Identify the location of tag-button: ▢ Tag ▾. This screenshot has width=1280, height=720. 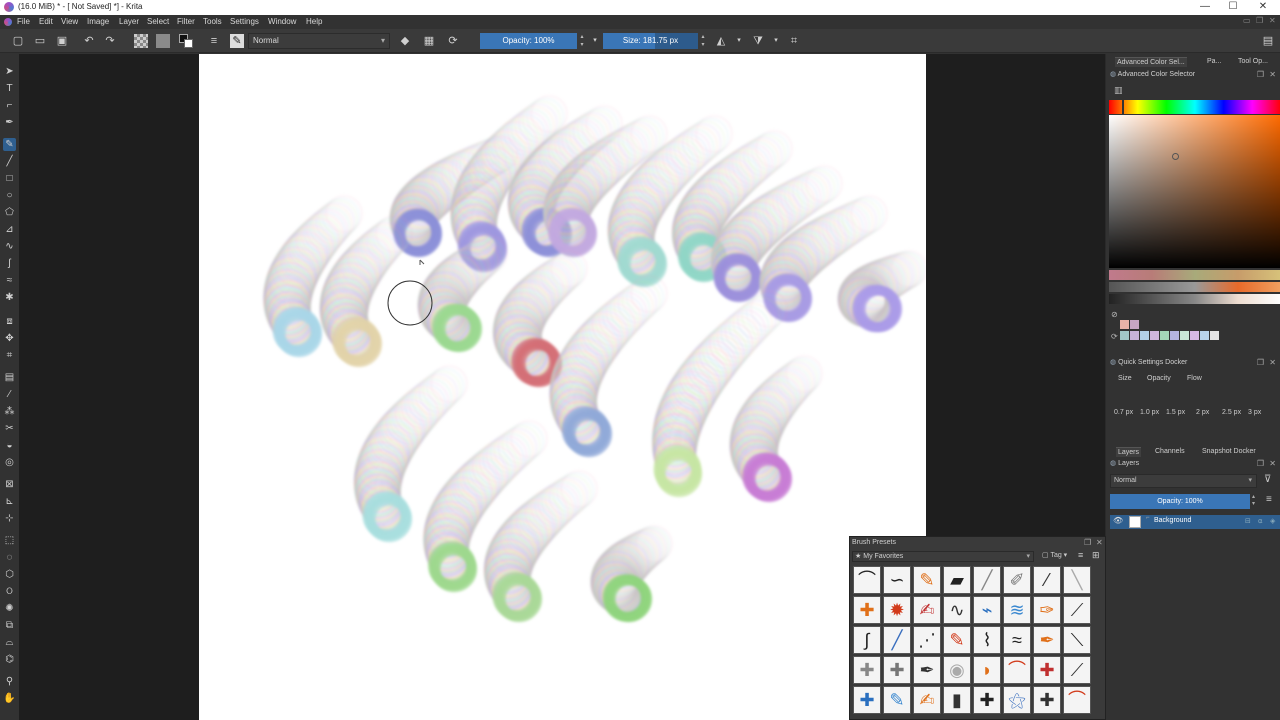
(1054, 555).